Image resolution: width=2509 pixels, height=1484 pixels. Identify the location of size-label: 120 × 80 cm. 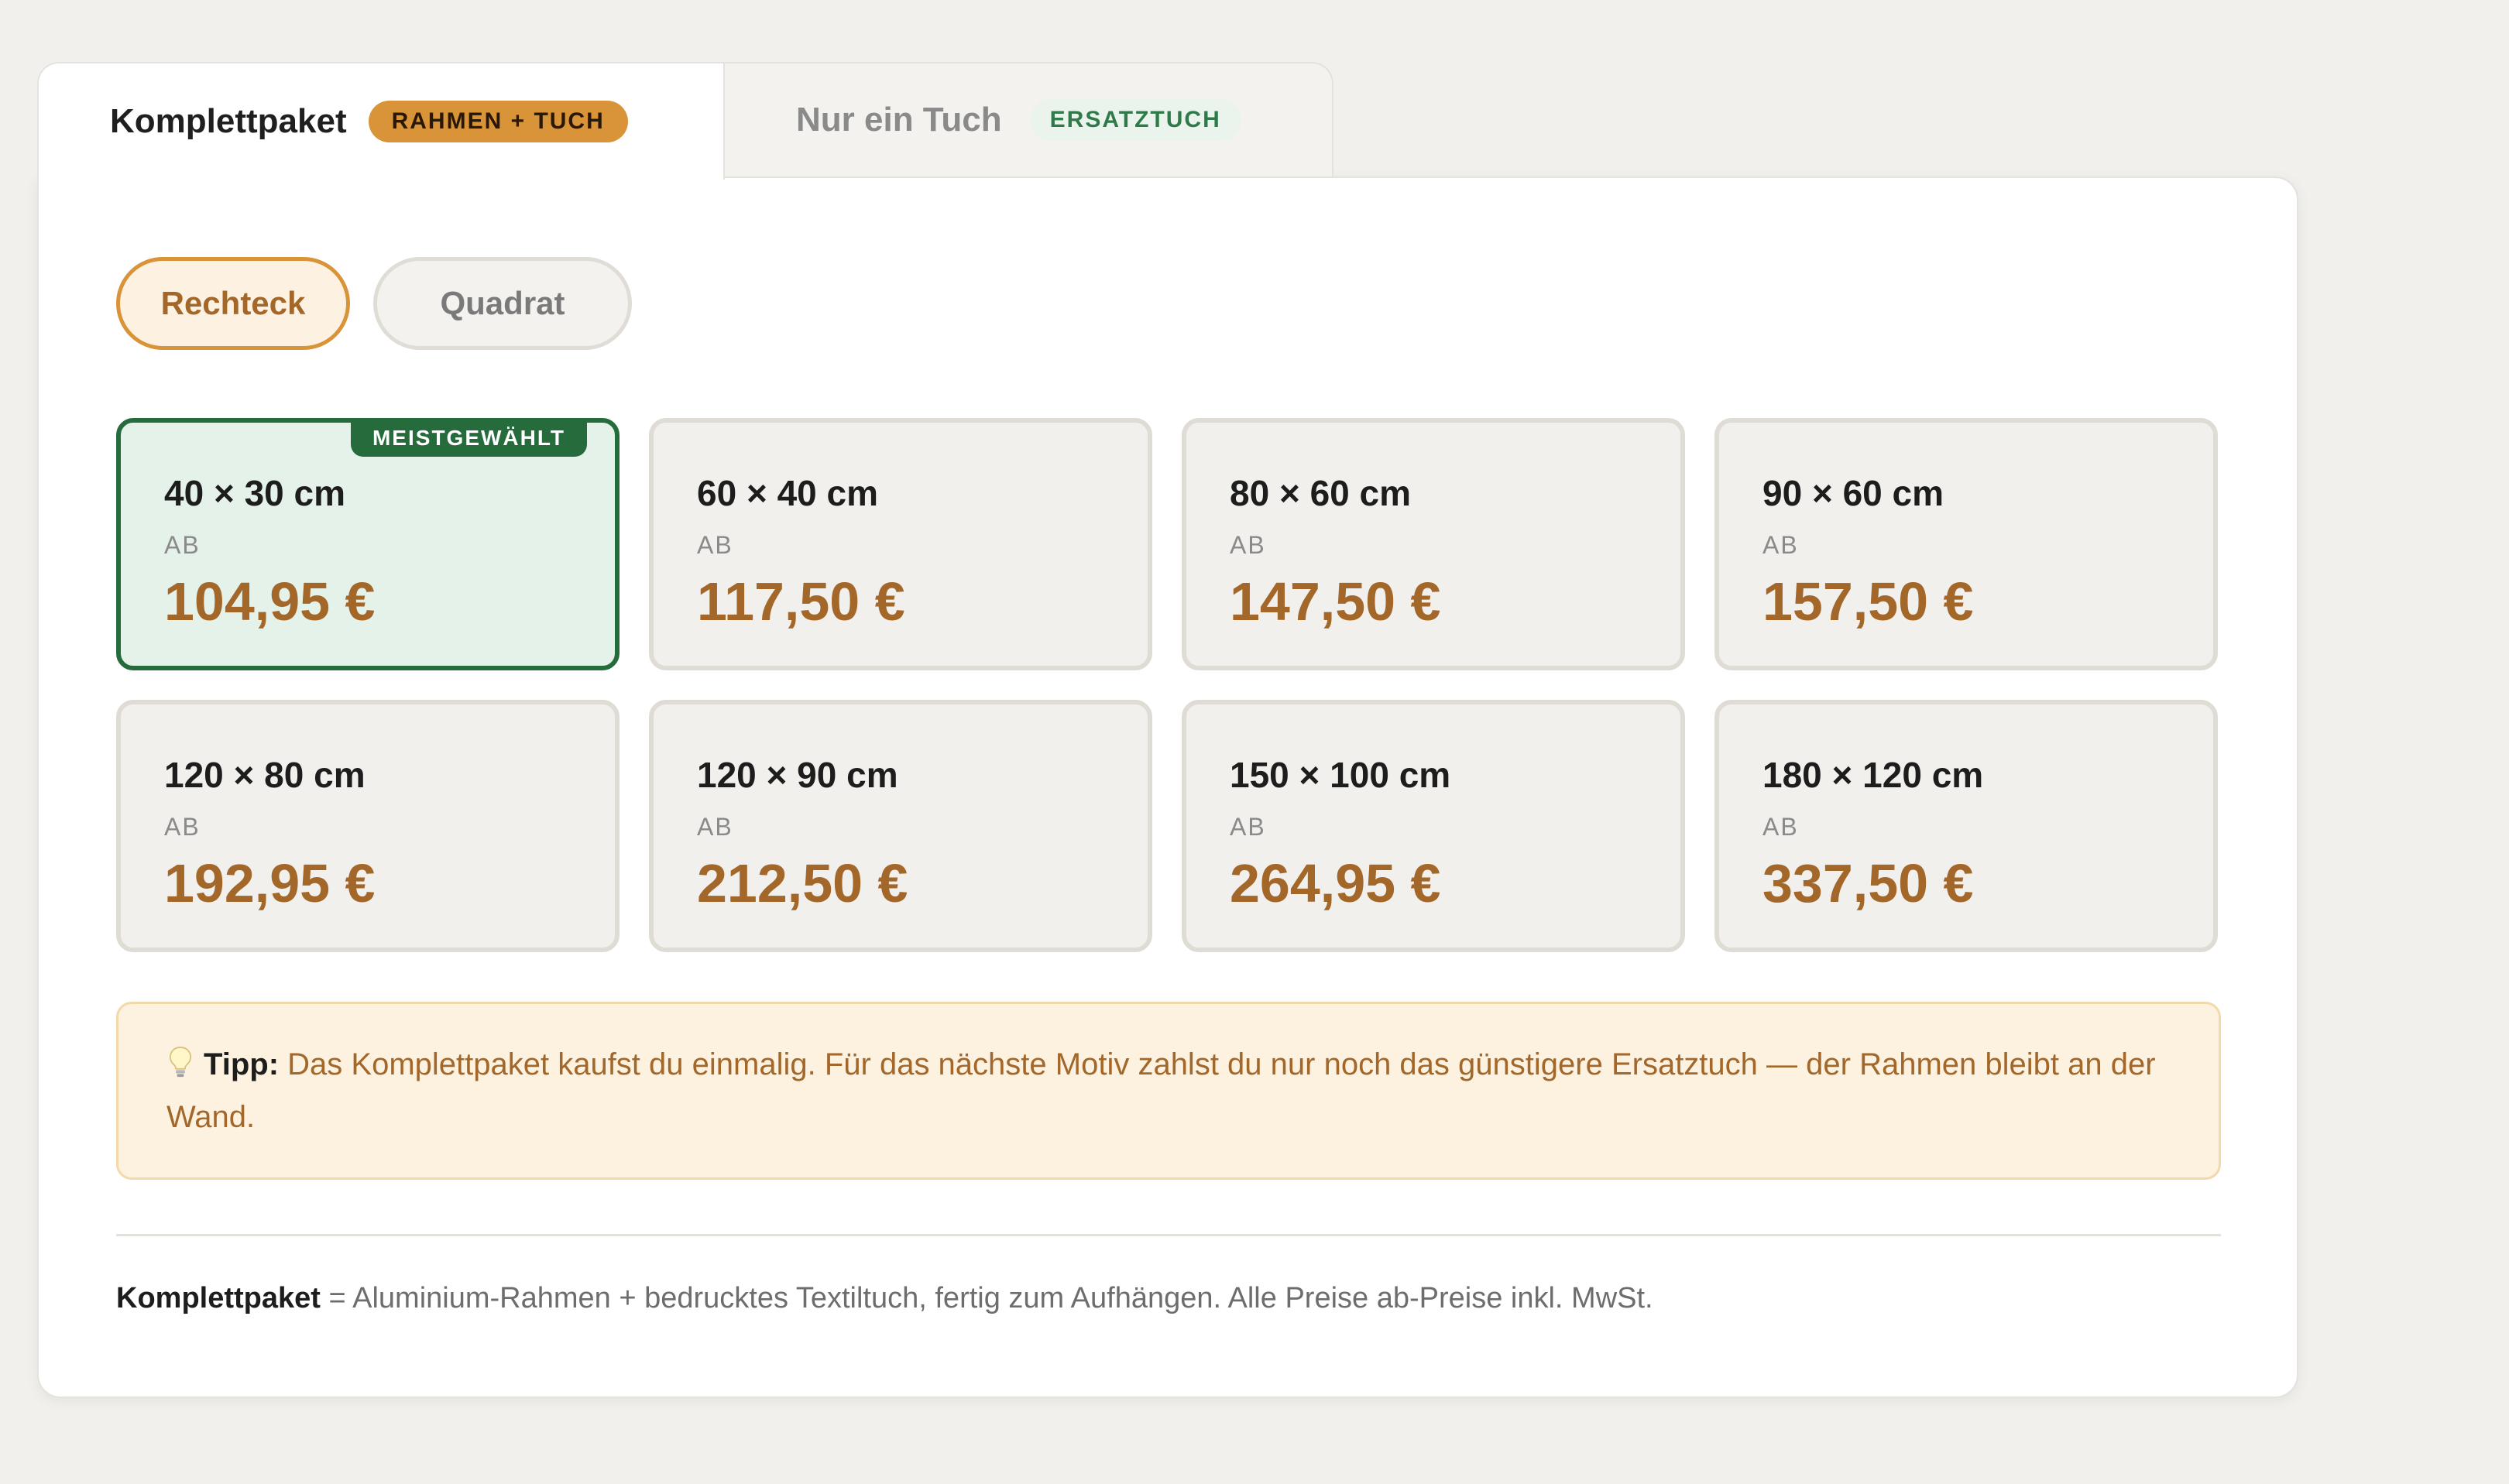
(265, 775).